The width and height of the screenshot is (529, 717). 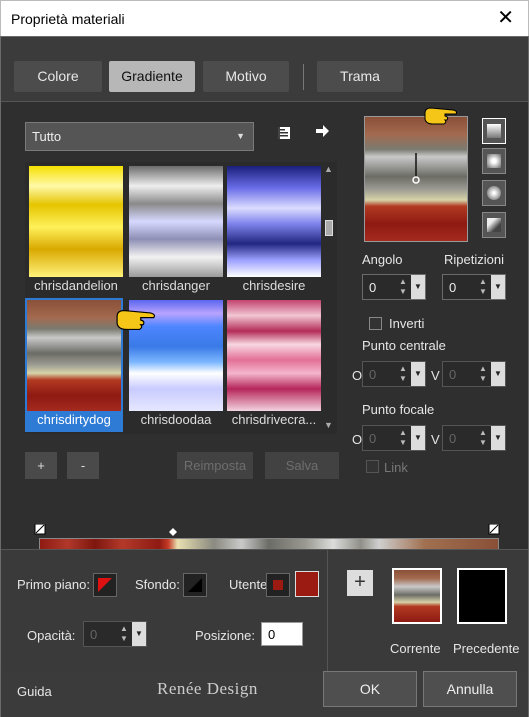 What do you see at coordinates (435, 375) in the screenshot?
I see `center-v-label: V` at bounding box center [435, 375].